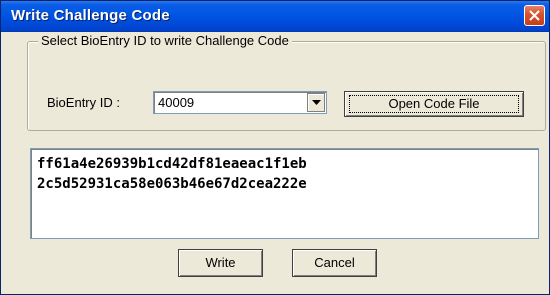 The height and width of the screenshot is (295, 550). I want to click on title-bar: Write Challenge Code, so click(275, 16).